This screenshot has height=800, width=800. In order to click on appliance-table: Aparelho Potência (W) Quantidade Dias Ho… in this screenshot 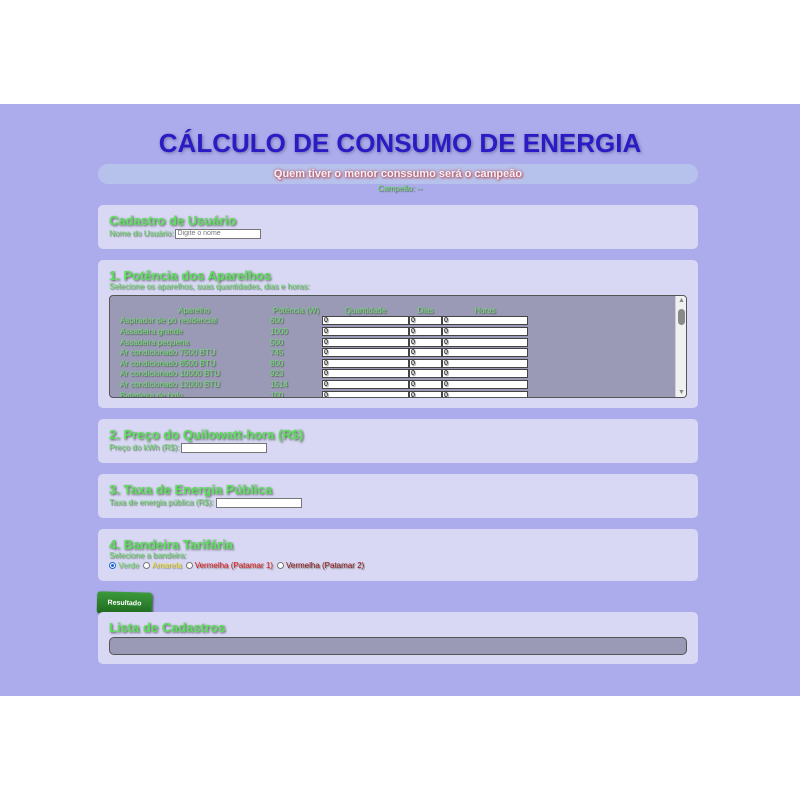, I will do `click(323, 351)`.